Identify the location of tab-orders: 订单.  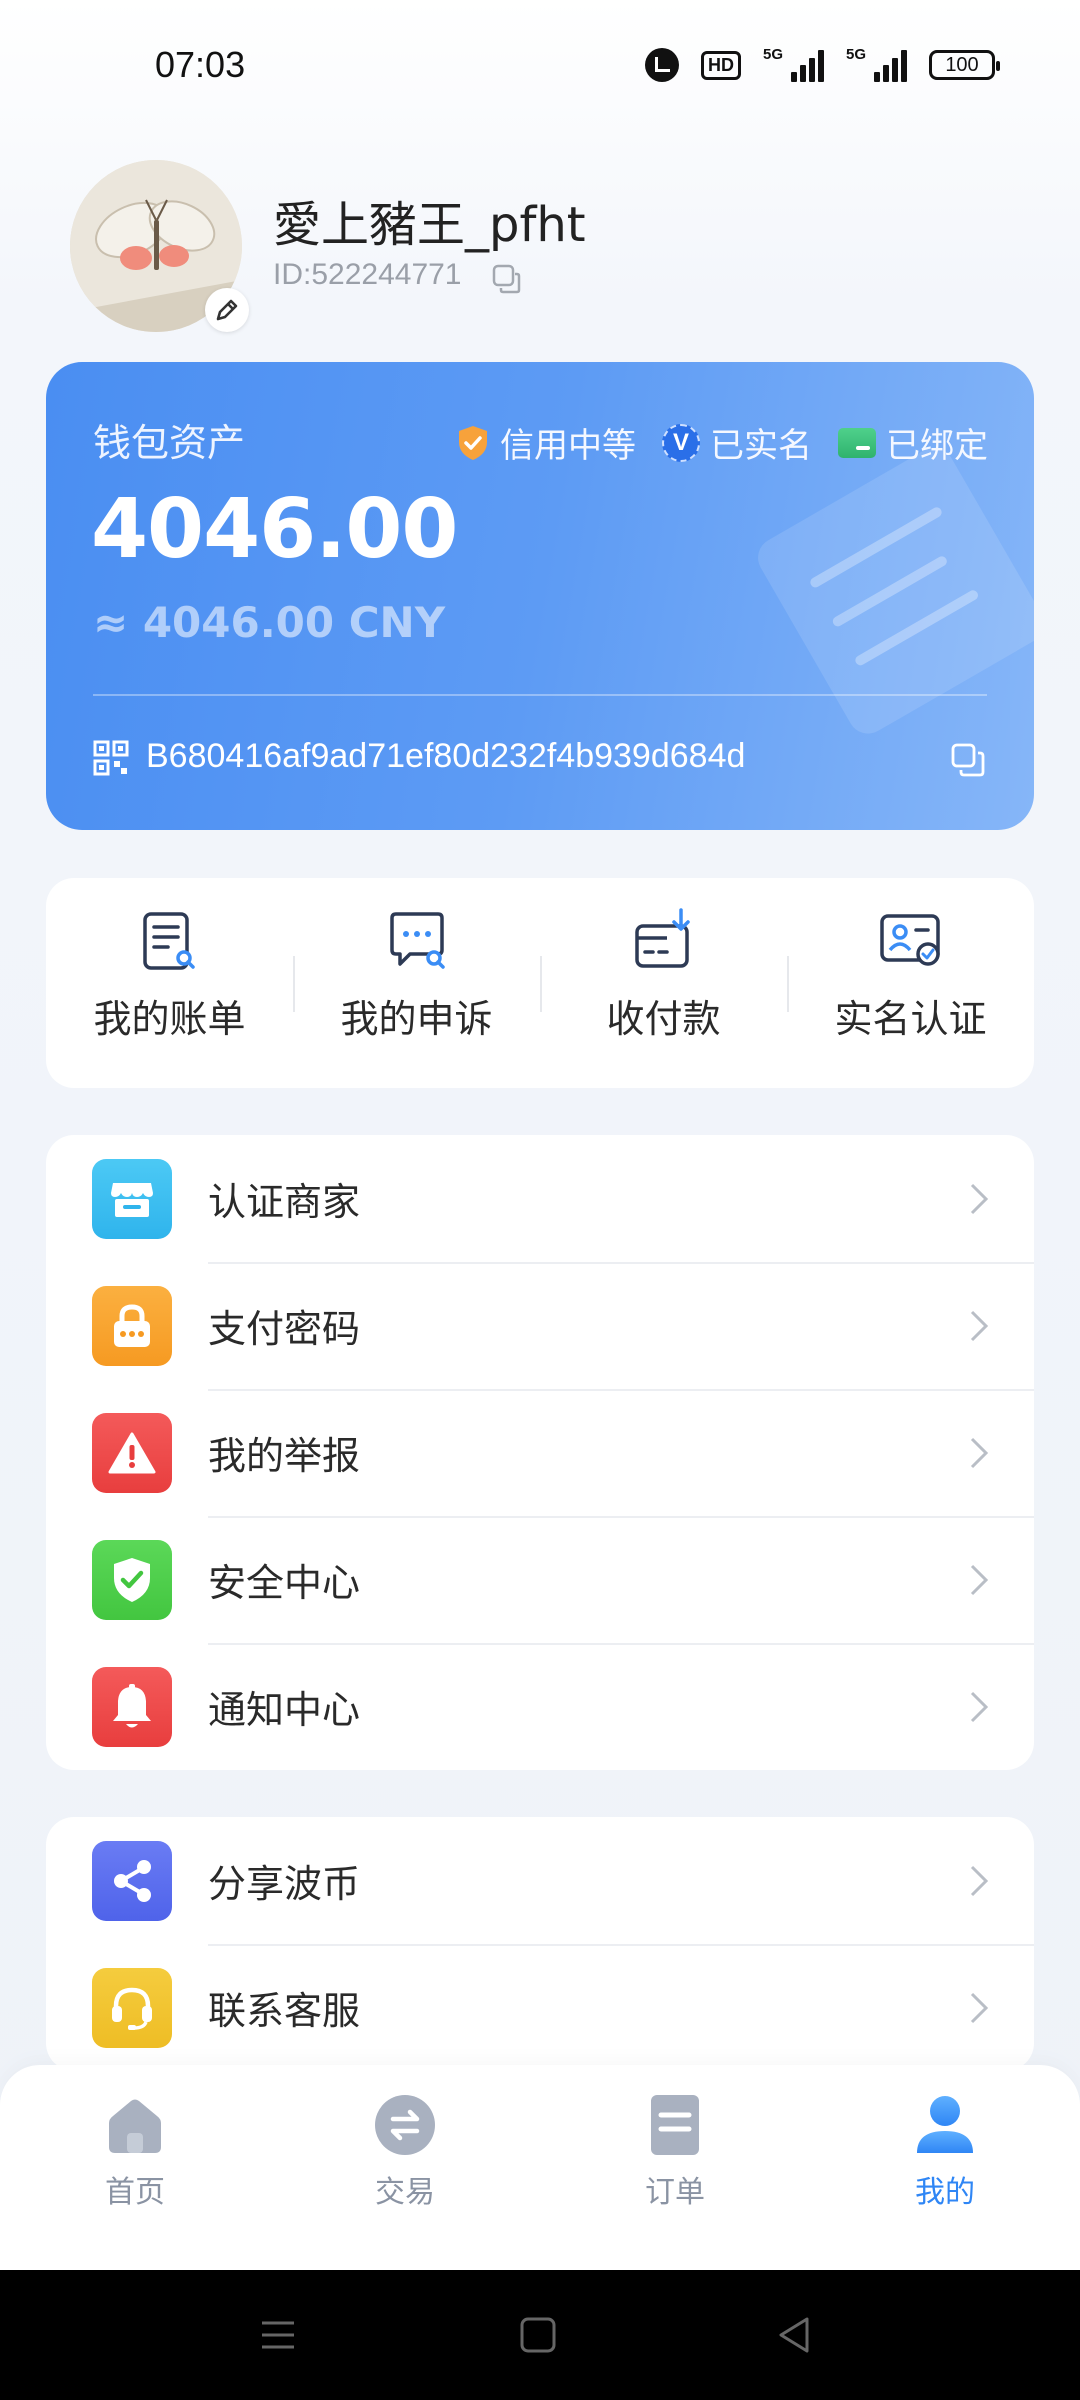
(675, 2167).